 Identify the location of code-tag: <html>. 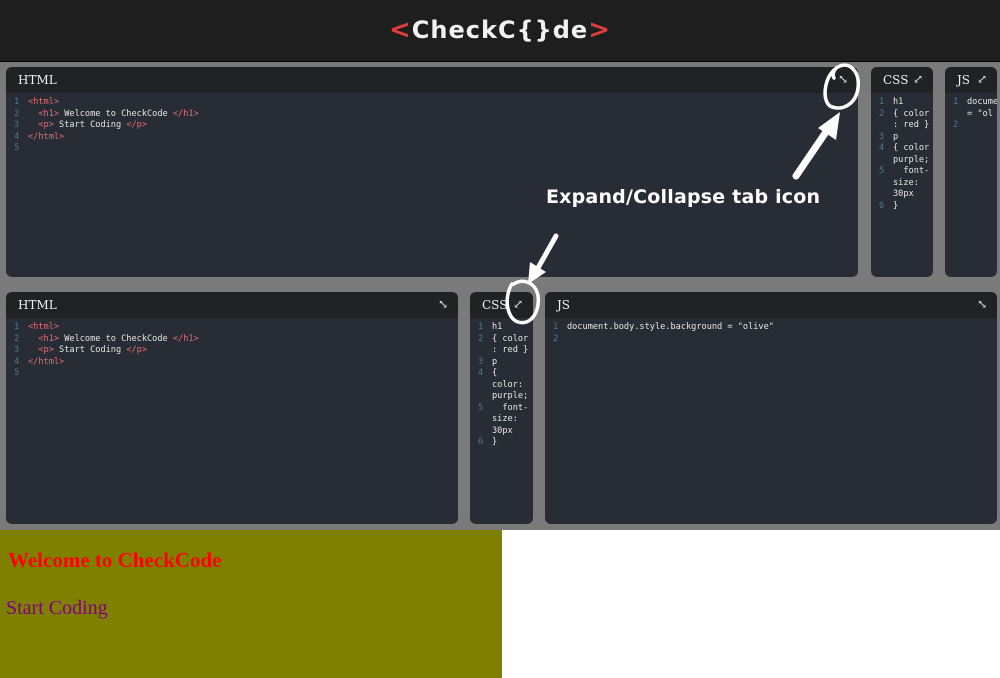
(44, 327).